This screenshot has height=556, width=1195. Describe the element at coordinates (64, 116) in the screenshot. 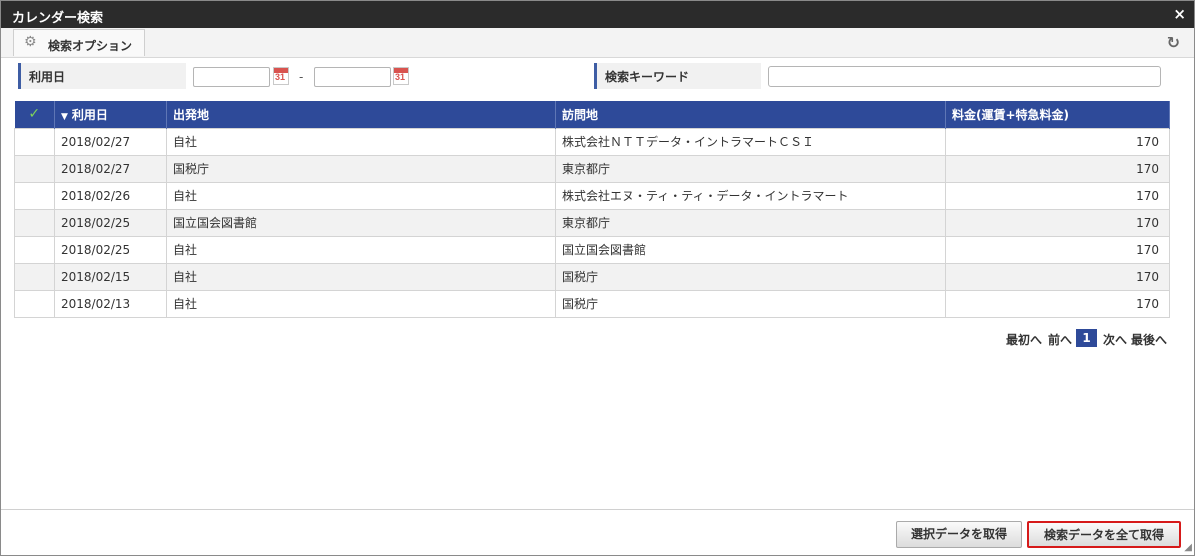

I see `sort-desc-icon: ▼` at that location.